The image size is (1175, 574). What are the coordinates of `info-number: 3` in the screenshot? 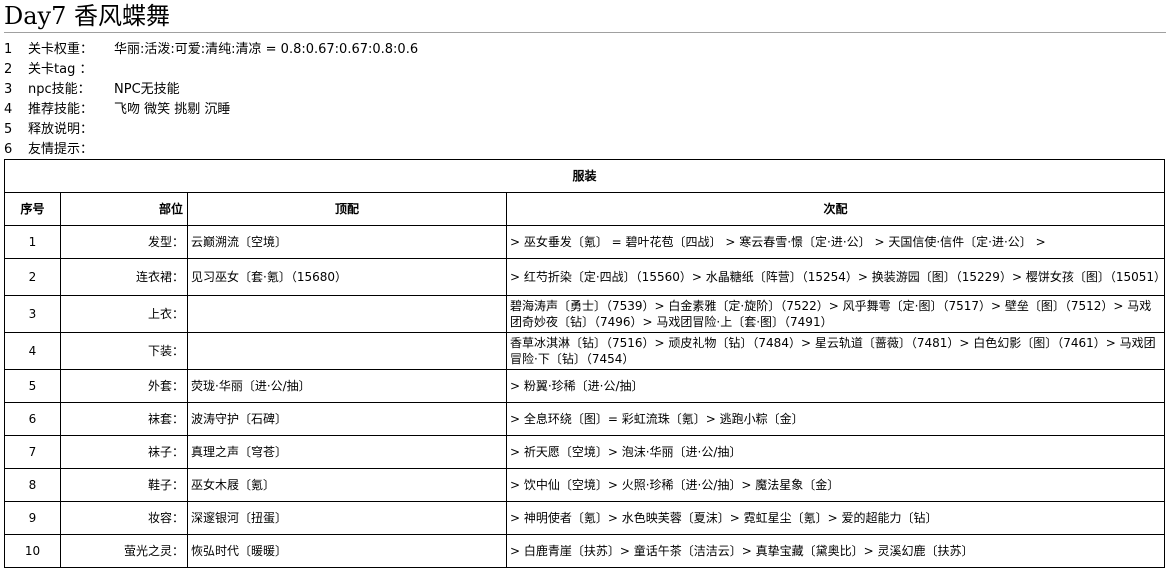 It's located at (8, 89).